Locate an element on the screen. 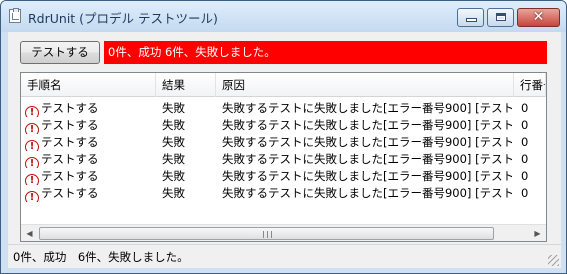 This screenshot has width=567, height=274. status-bar: 0件、成功 6件、失敗しました。 is located at coordinates (284, 256).